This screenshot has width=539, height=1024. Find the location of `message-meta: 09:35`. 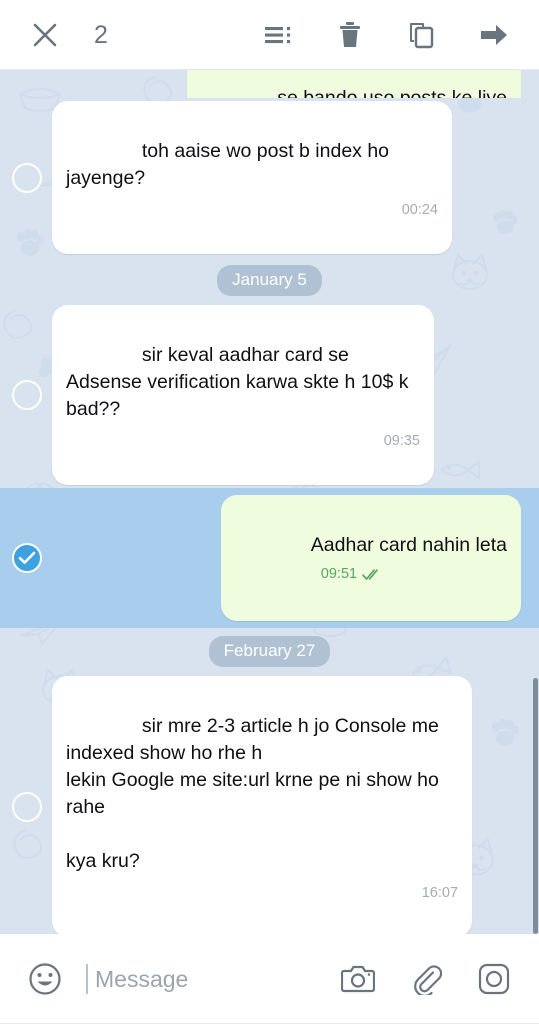

message-meta: 09:35 is located at coordinates (402, 441).